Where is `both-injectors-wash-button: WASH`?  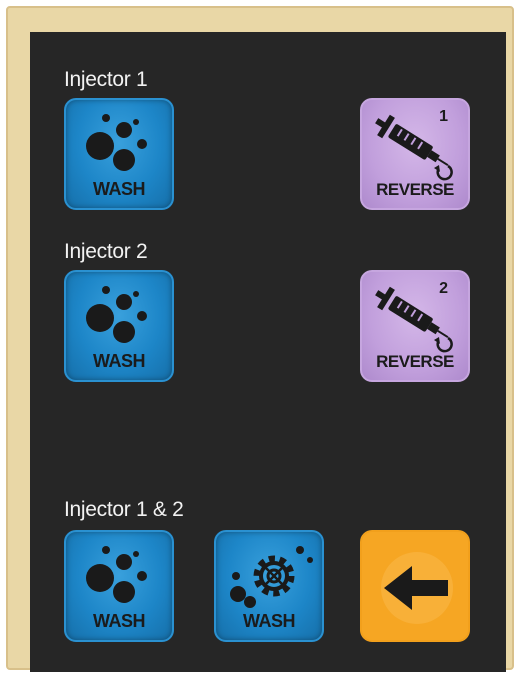 both-injectors-wash-button: WASH is located at coordinates (119, 586).